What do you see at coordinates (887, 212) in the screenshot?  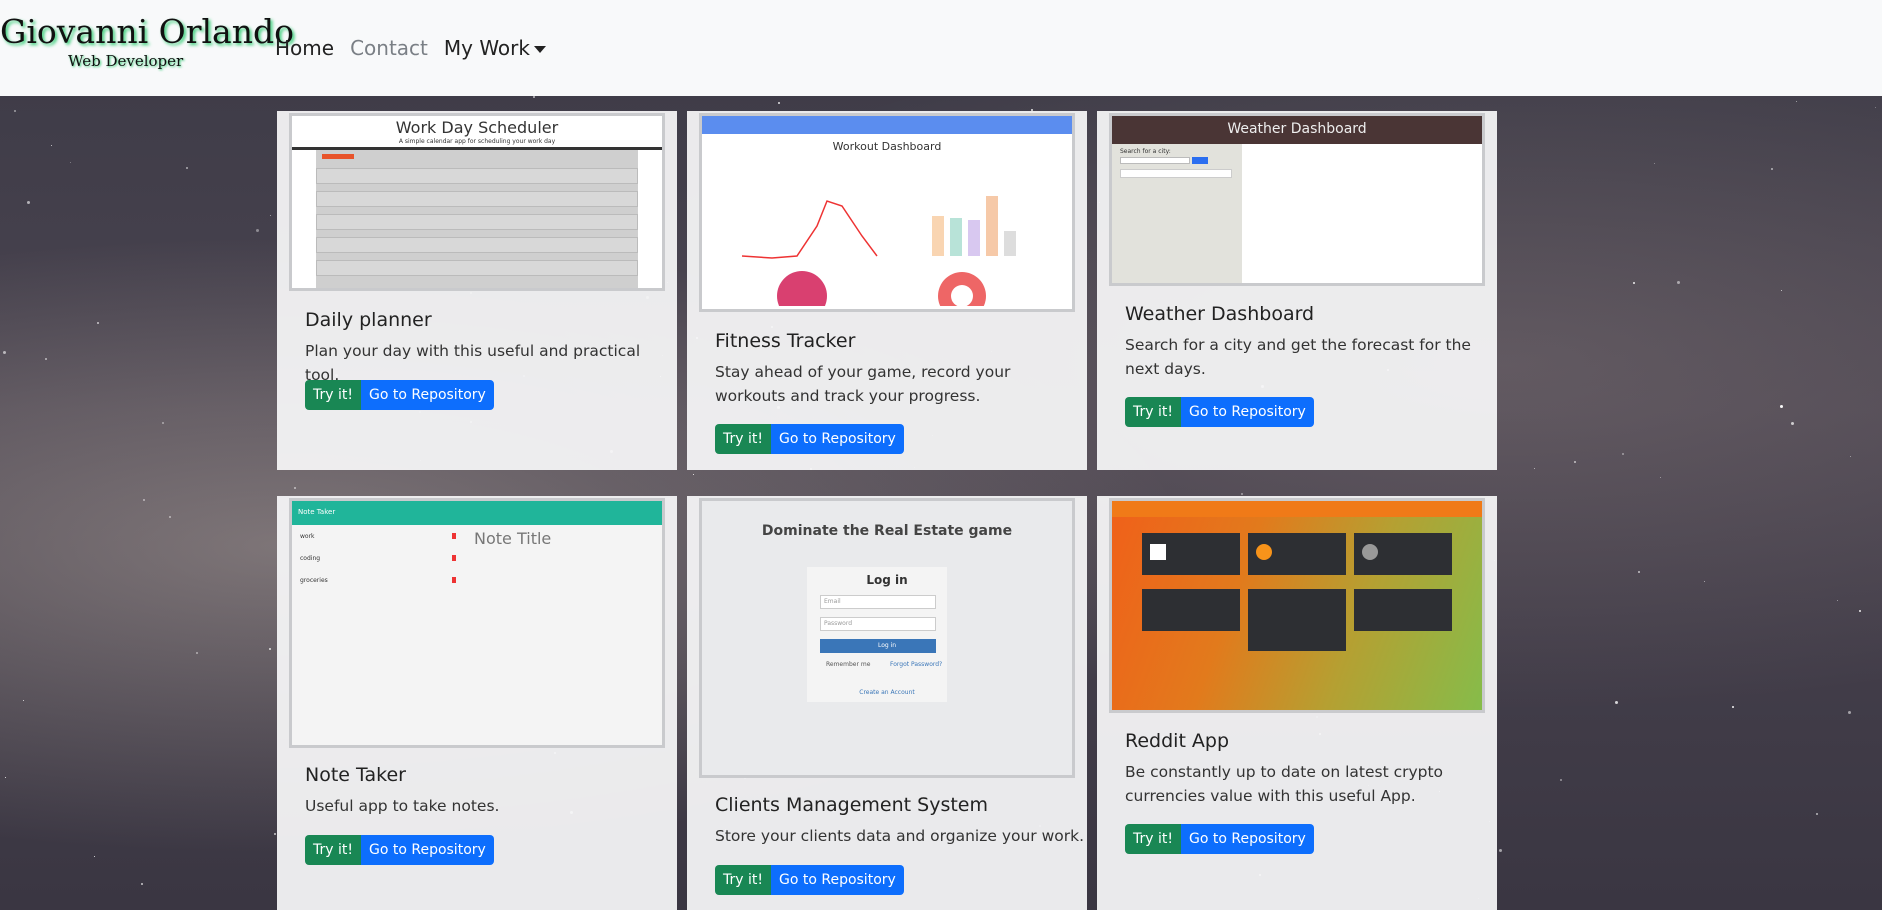 I see `project-thumbnail: Workout Dashboard` at bounding box center [887, 212].